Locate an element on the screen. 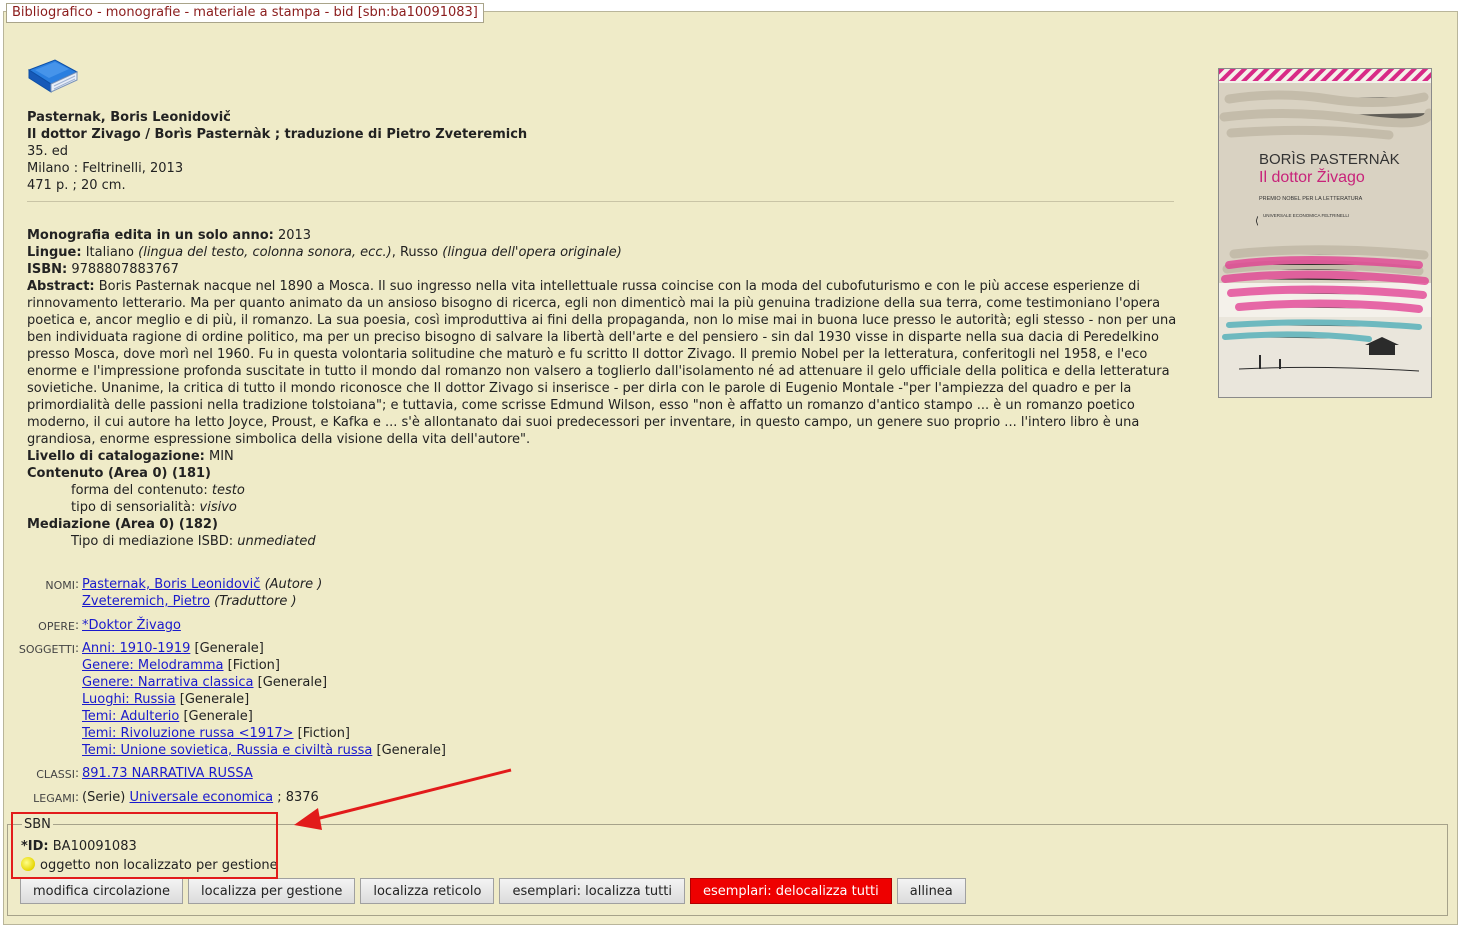 The height and width of the screenshot is (929, 1462). mediazione-row: Tipo di mediazione ISBD: unmediated is located at coordinates (602, 541).